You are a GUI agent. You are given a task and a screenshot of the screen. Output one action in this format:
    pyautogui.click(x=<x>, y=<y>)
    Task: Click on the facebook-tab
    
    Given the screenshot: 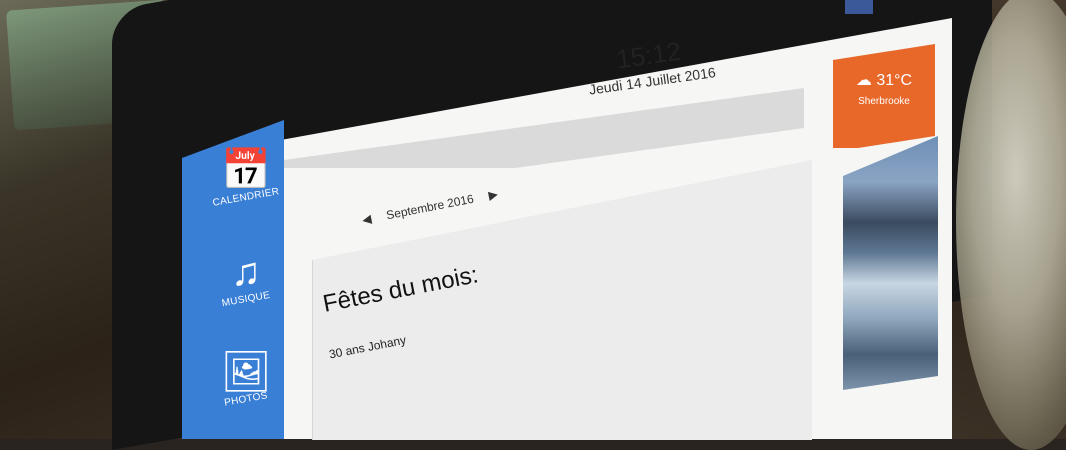 What is the action you would take?
    pyautogui.click(x=859, y=7)
    